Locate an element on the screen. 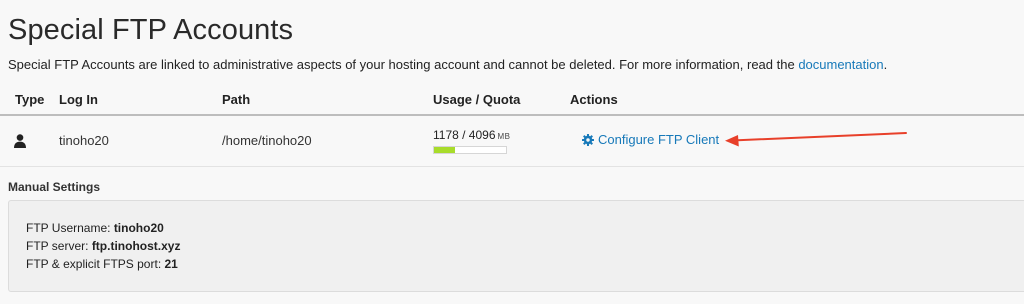 The image size is (1024, 304). documentation-link: documentation is located at coordinates (840, 64).